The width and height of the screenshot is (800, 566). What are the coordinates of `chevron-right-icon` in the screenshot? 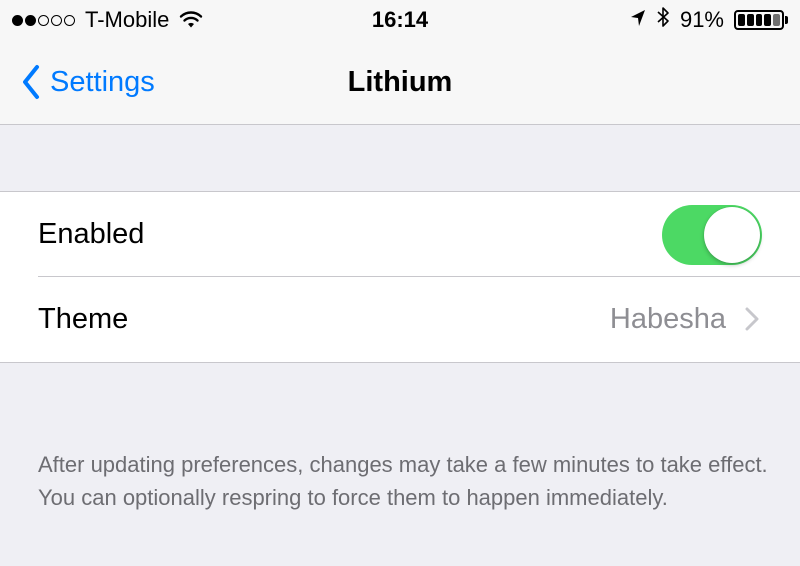 It's located at (752, 321).